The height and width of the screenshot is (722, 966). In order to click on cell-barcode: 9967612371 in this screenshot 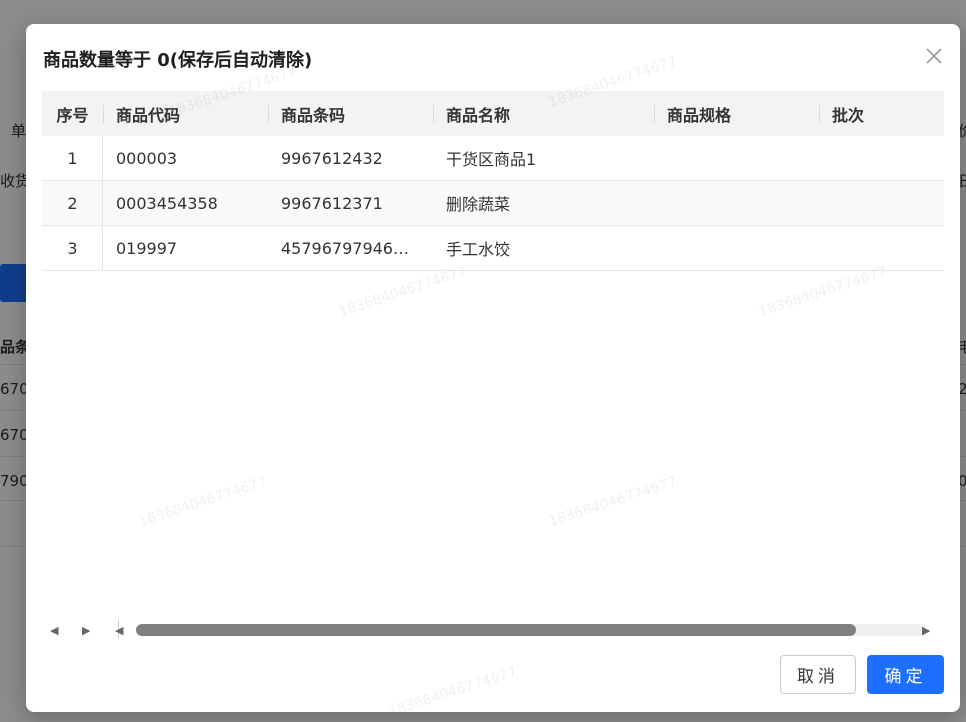, I will do `click(332, 203)`.